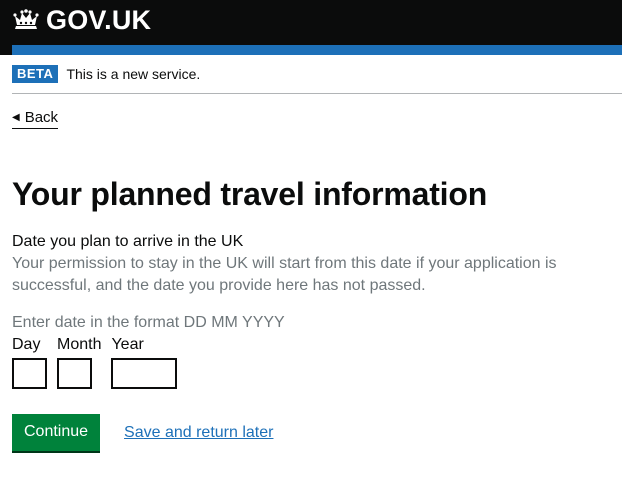 The image size is (622, 500). I want to click on date-input: Day Month Year, so click(317, 361).